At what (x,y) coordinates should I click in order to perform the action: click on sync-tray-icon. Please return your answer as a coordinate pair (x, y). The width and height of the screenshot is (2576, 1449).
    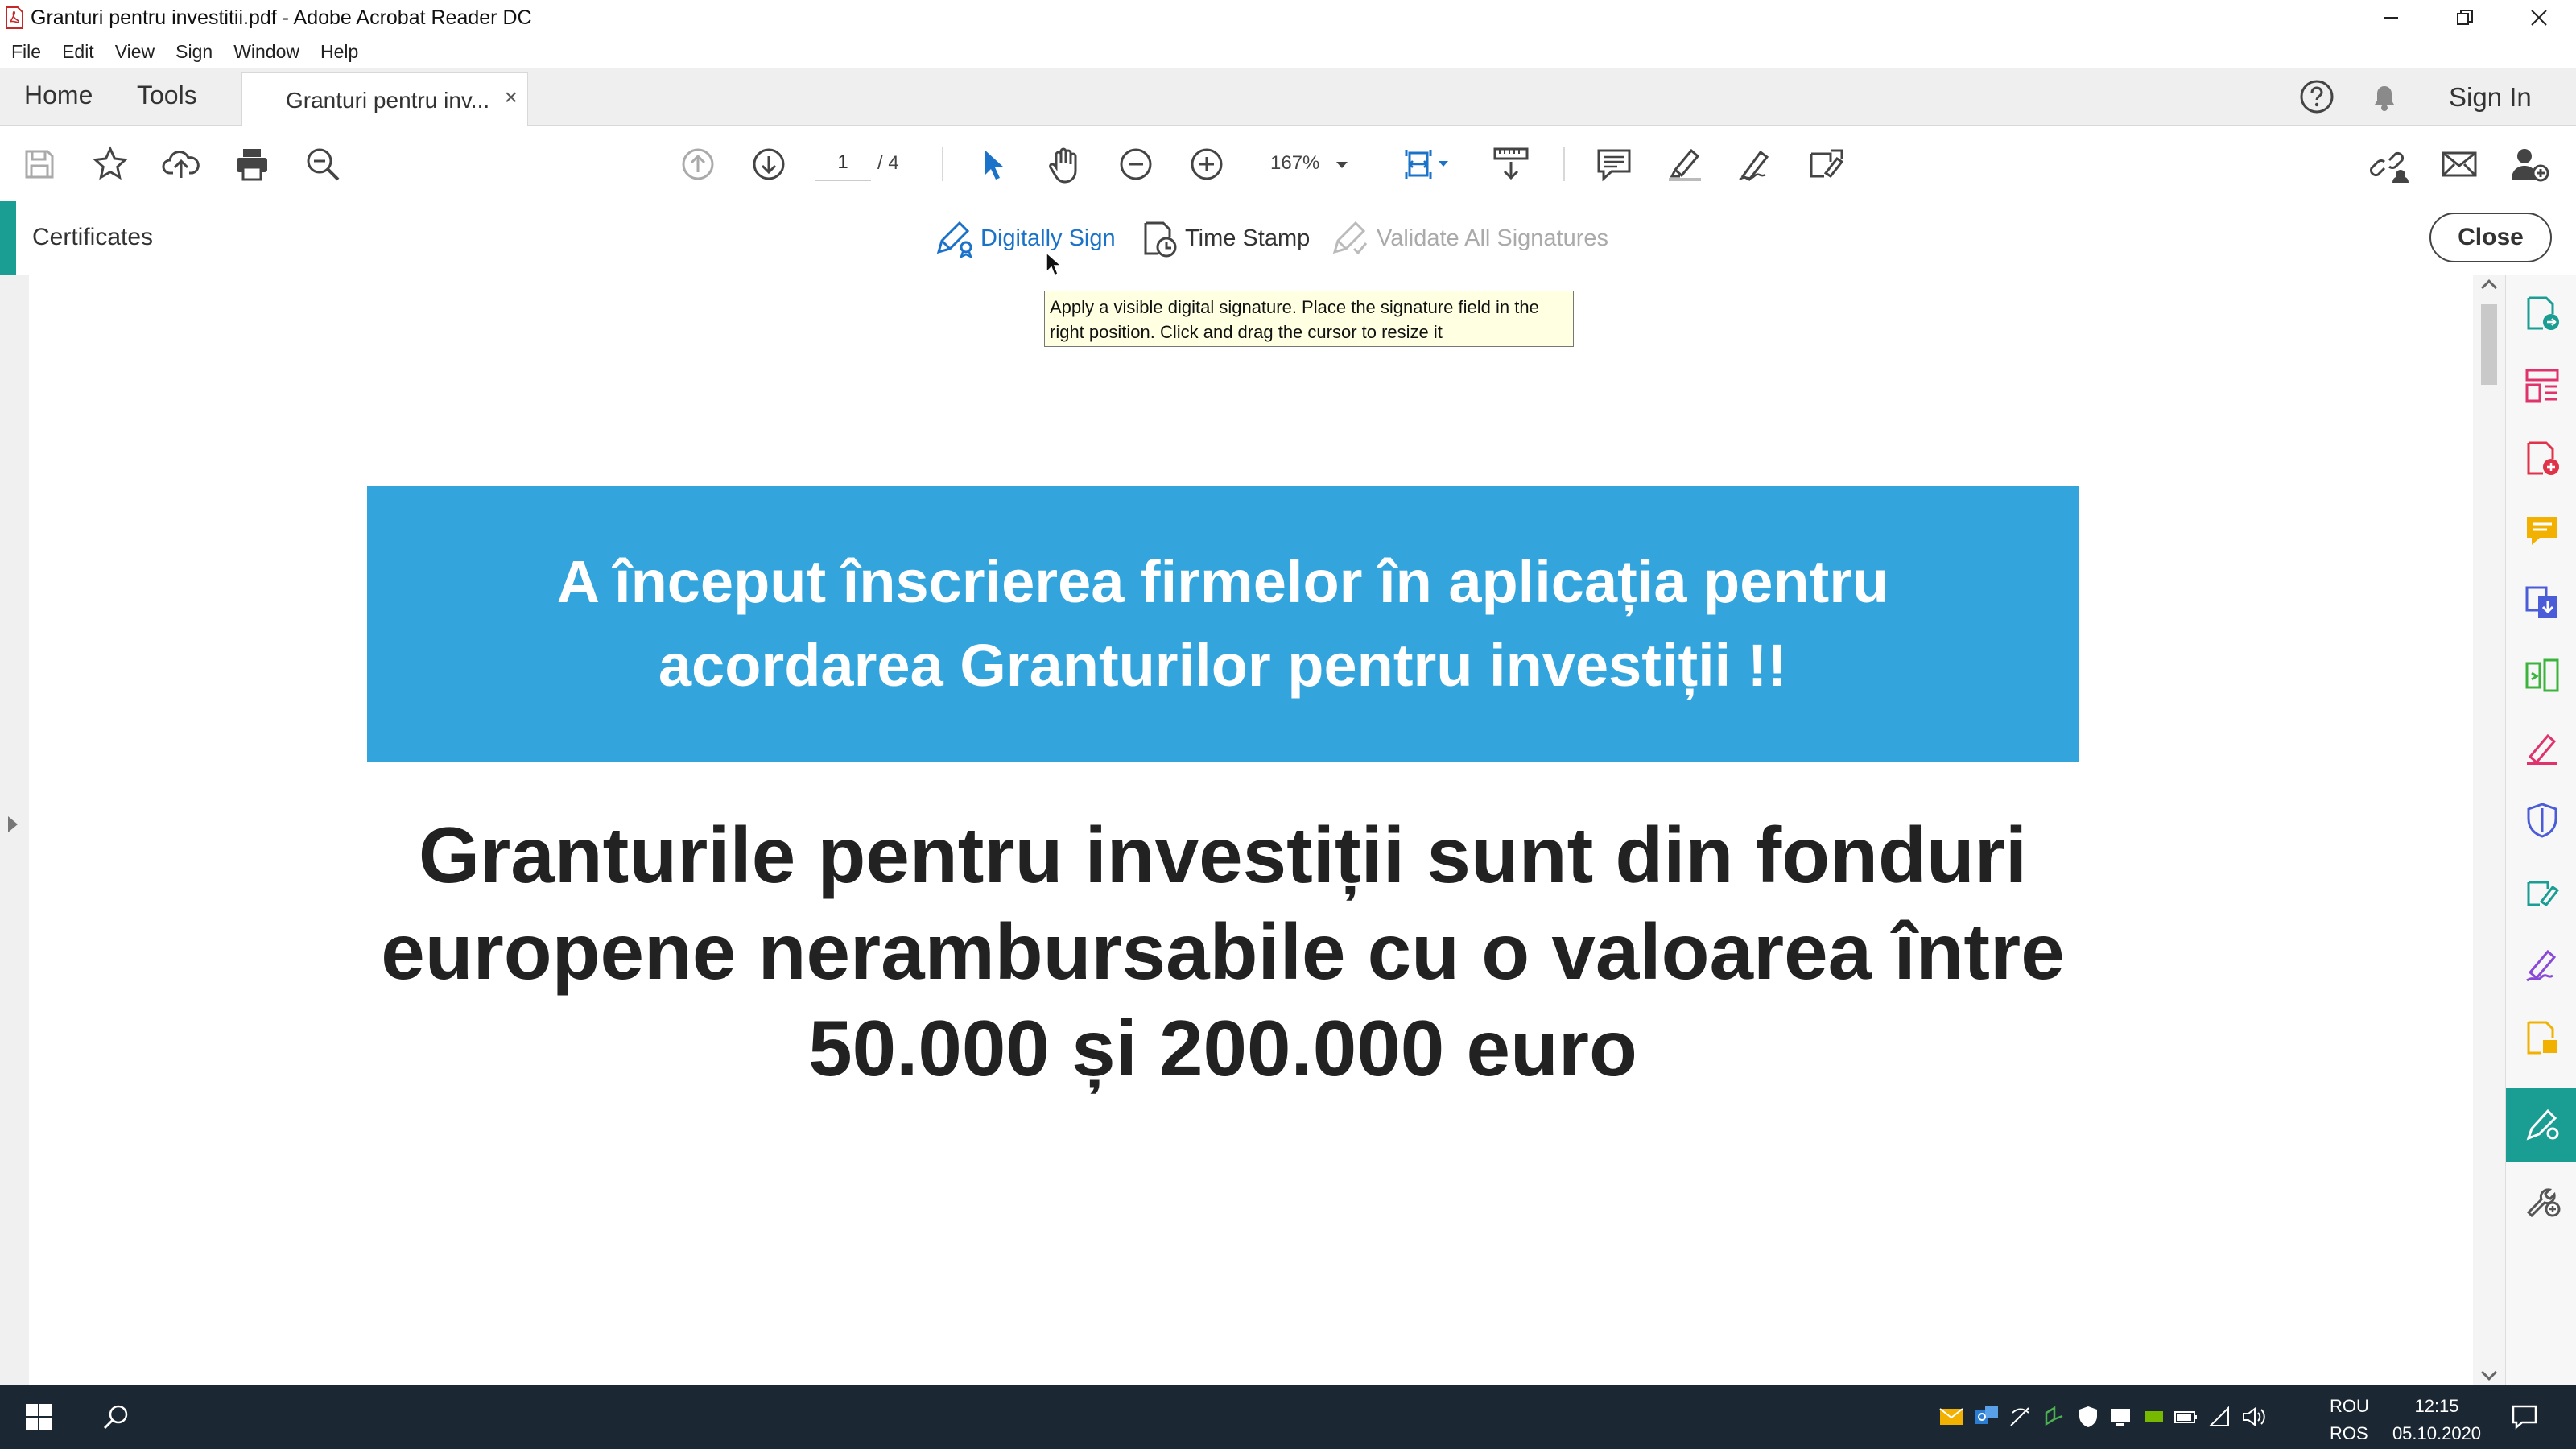
    Looking at the image, I should click on (2054, 1417).